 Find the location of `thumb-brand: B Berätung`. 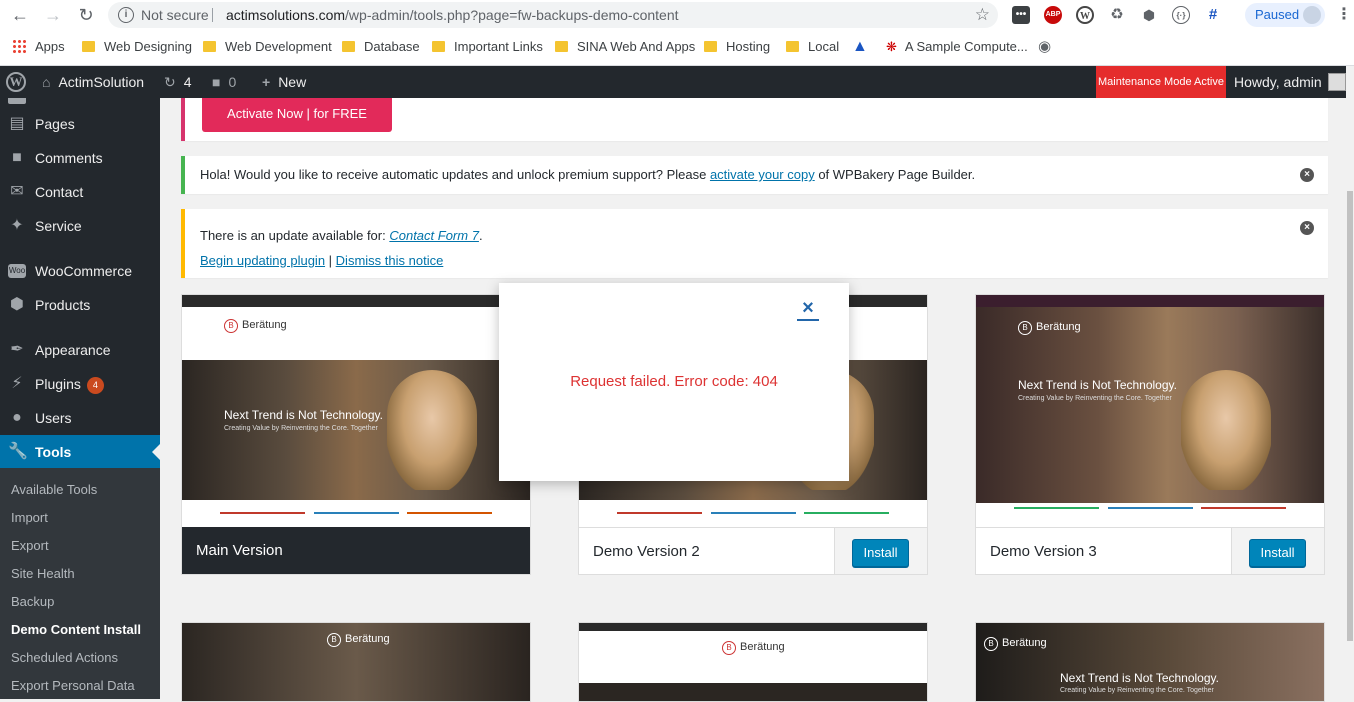

thumb-brand: B Berätung is located at coordinates (255, 326).